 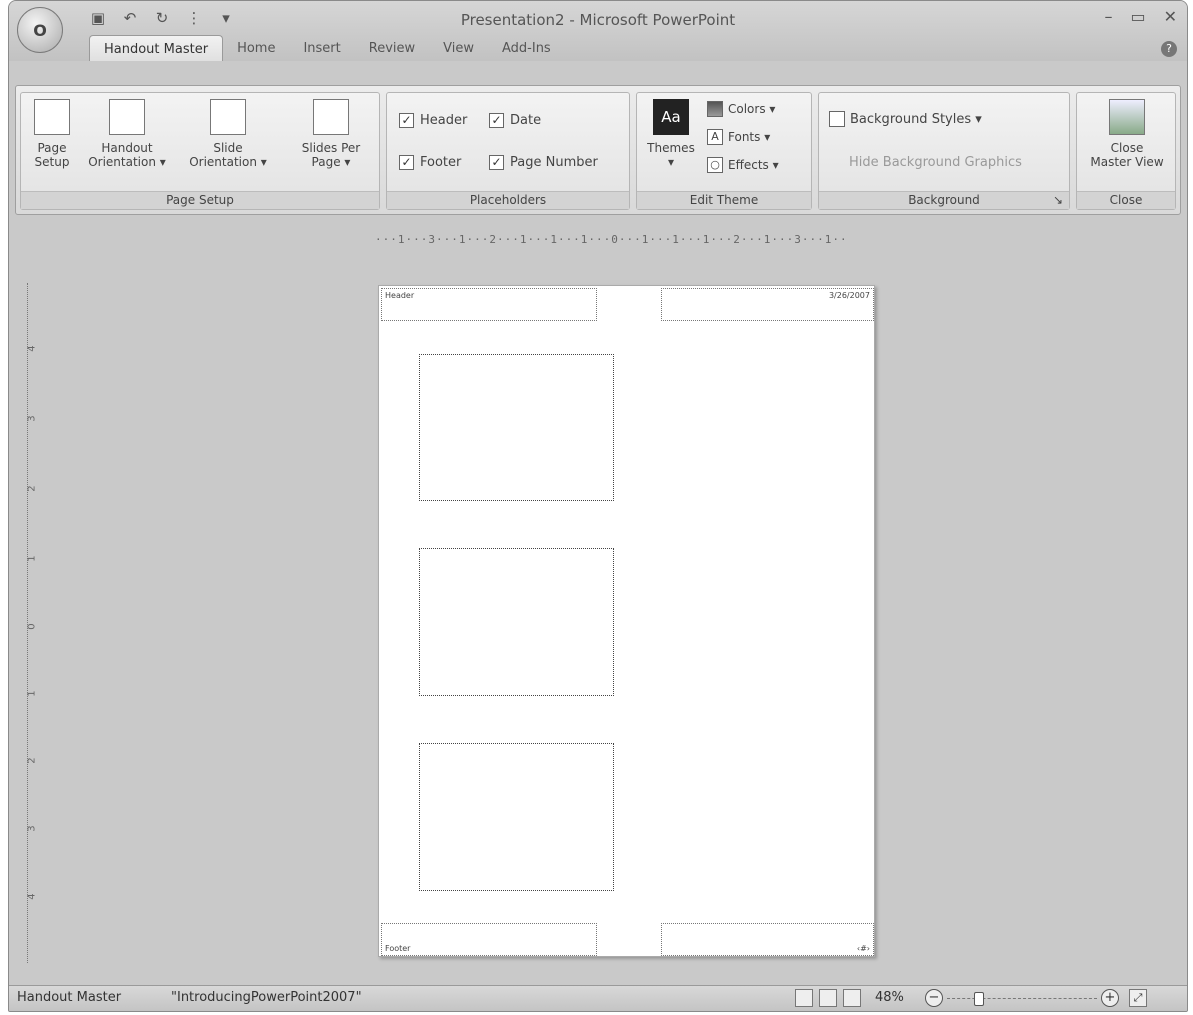 I want to click on help-icon: ?, so click(x=1169, y=49).